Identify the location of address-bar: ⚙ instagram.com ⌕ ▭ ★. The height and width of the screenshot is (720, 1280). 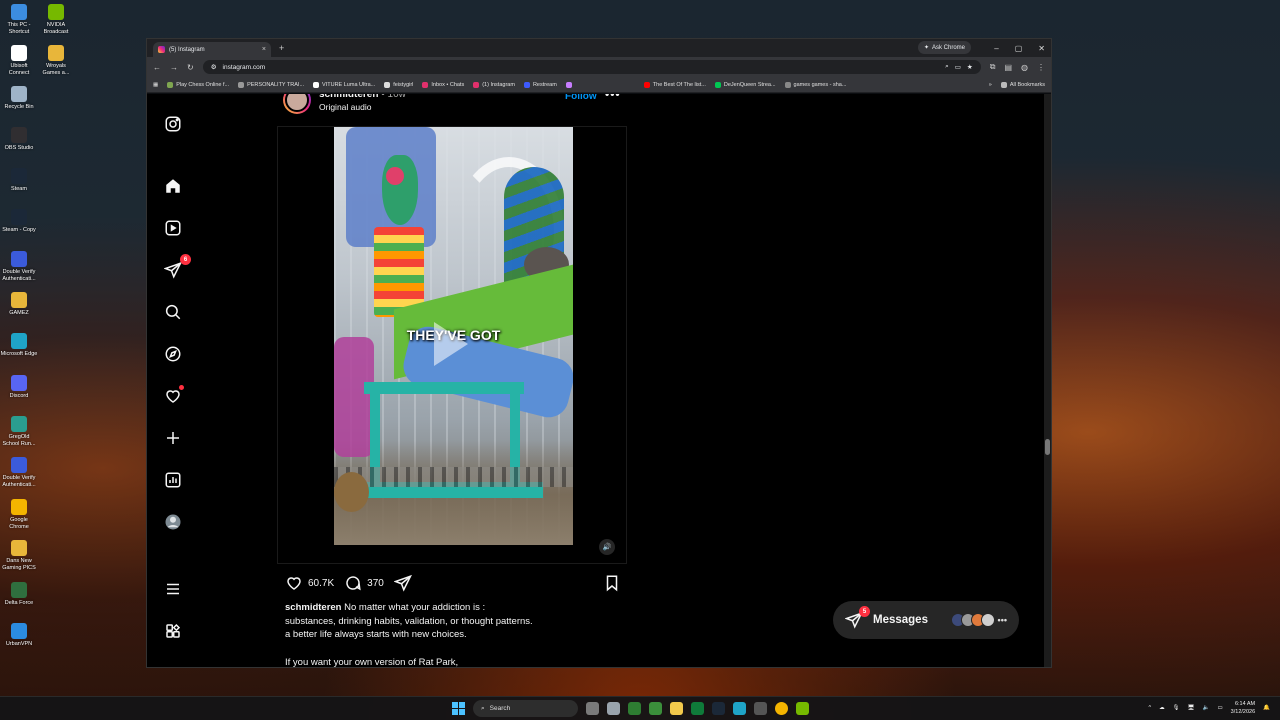
(591, 67).